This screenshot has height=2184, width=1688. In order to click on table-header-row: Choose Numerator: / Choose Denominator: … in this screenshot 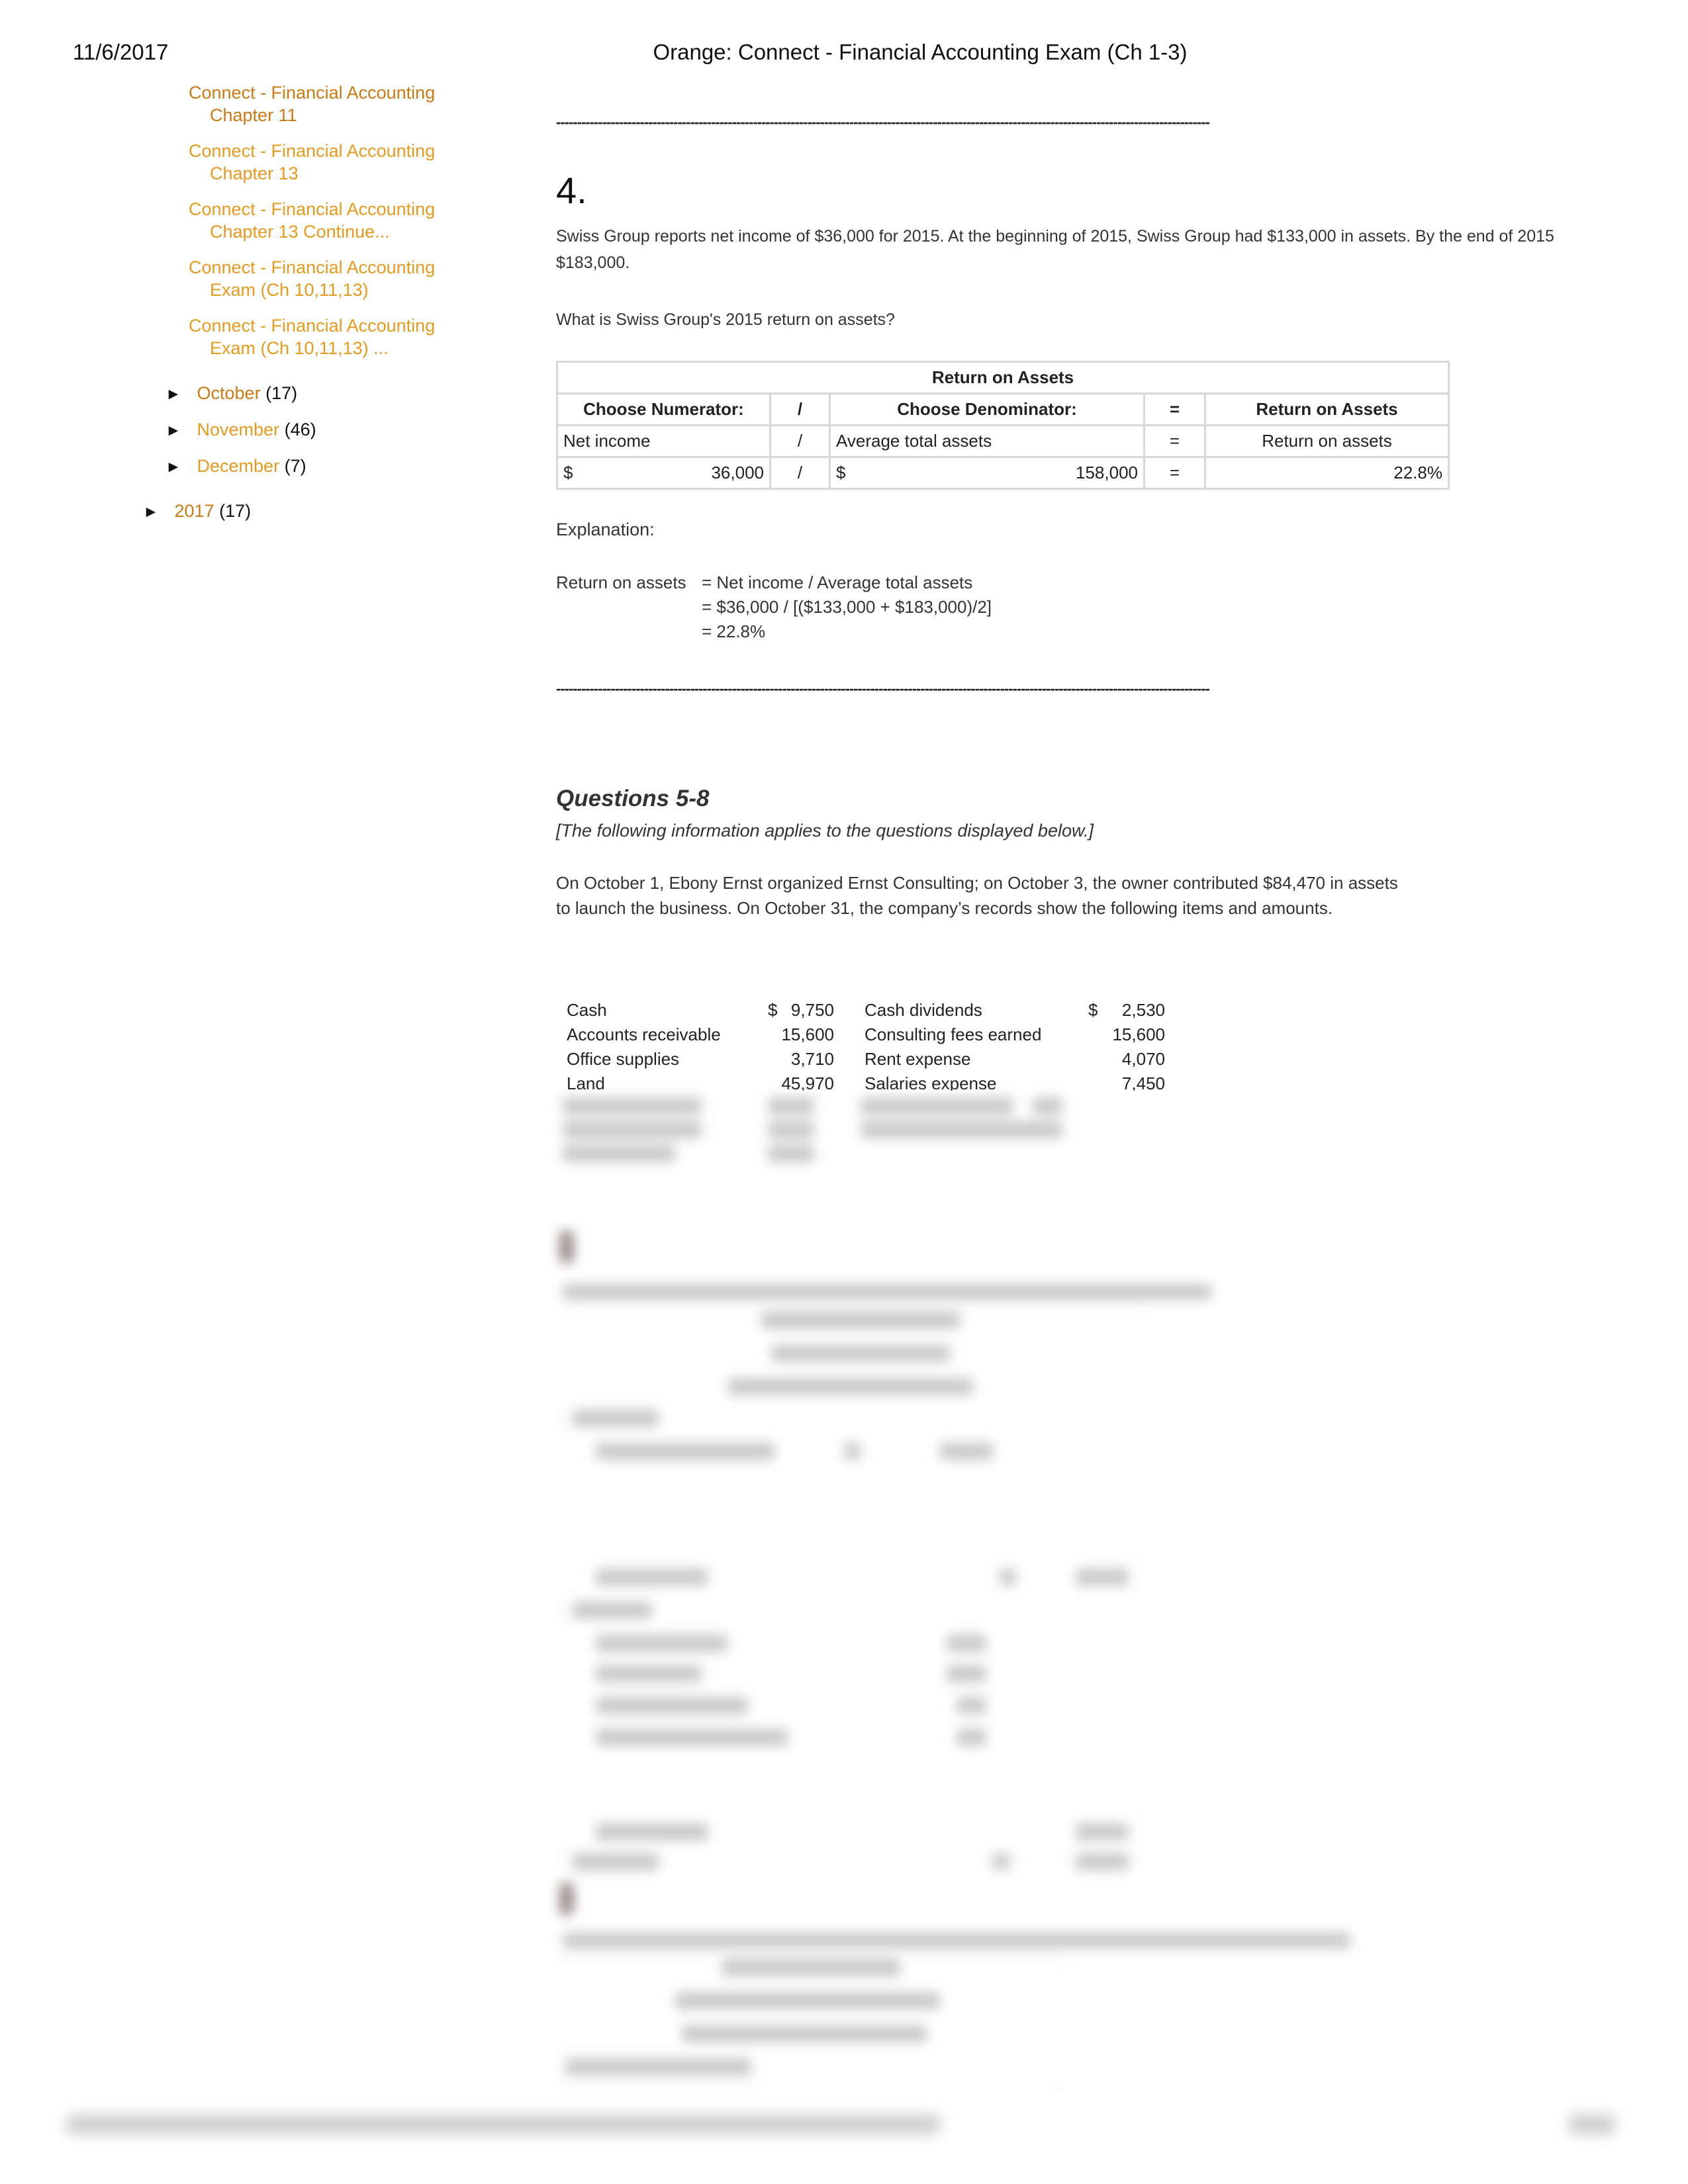, I will do `click(1003, 409)`.